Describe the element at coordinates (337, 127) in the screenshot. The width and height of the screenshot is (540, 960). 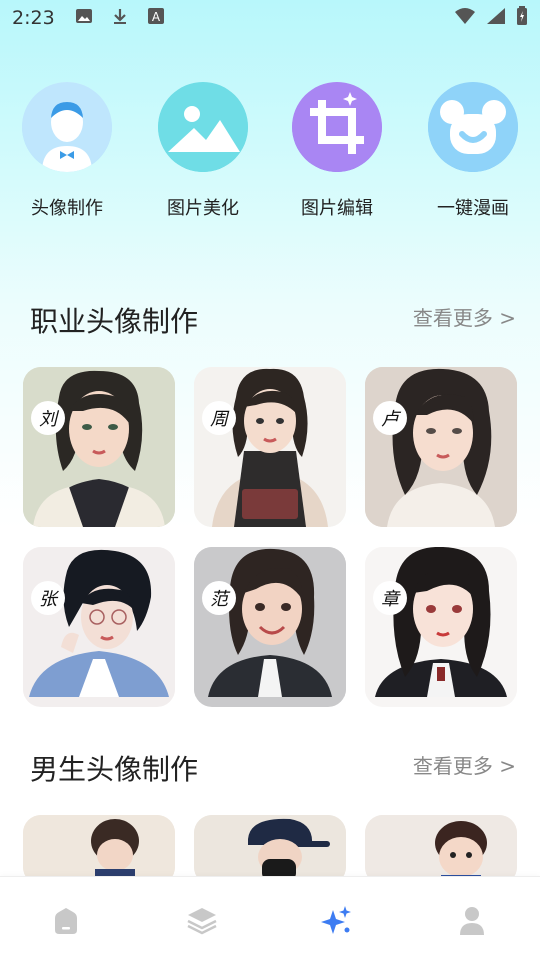
I see `crop-edit-icon` at that location.